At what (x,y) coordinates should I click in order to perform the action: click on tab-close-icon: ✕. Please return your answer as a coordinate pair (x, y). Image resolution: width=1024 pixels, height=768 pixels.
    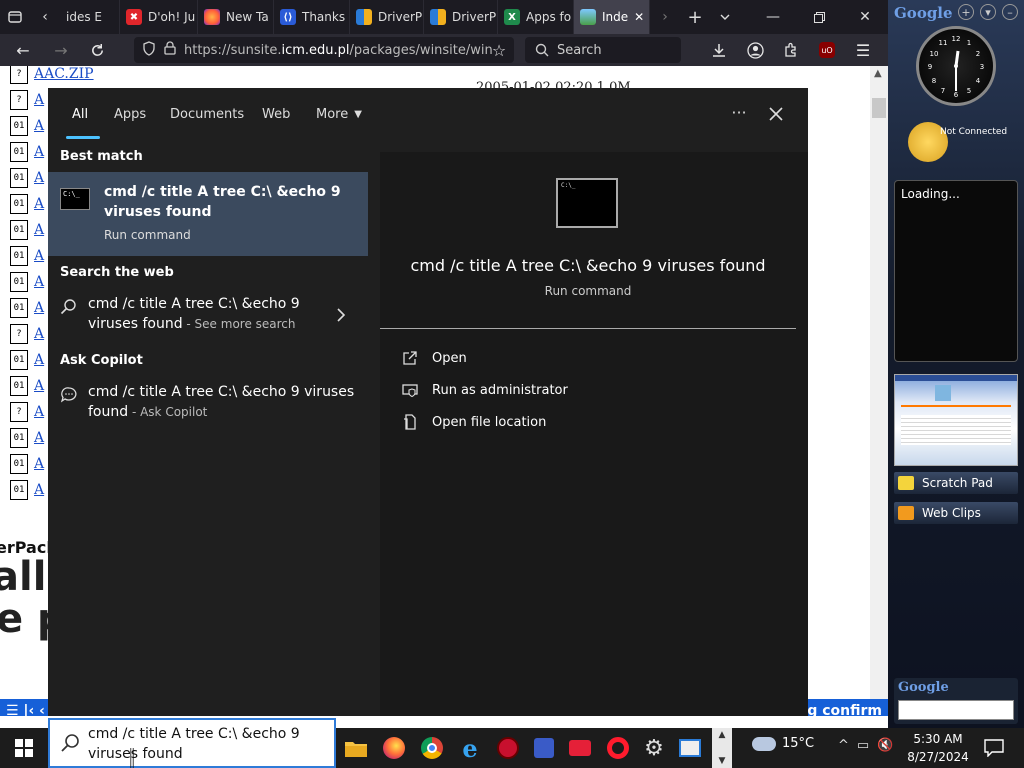
    Looking at the image, I should click on (639, 17).